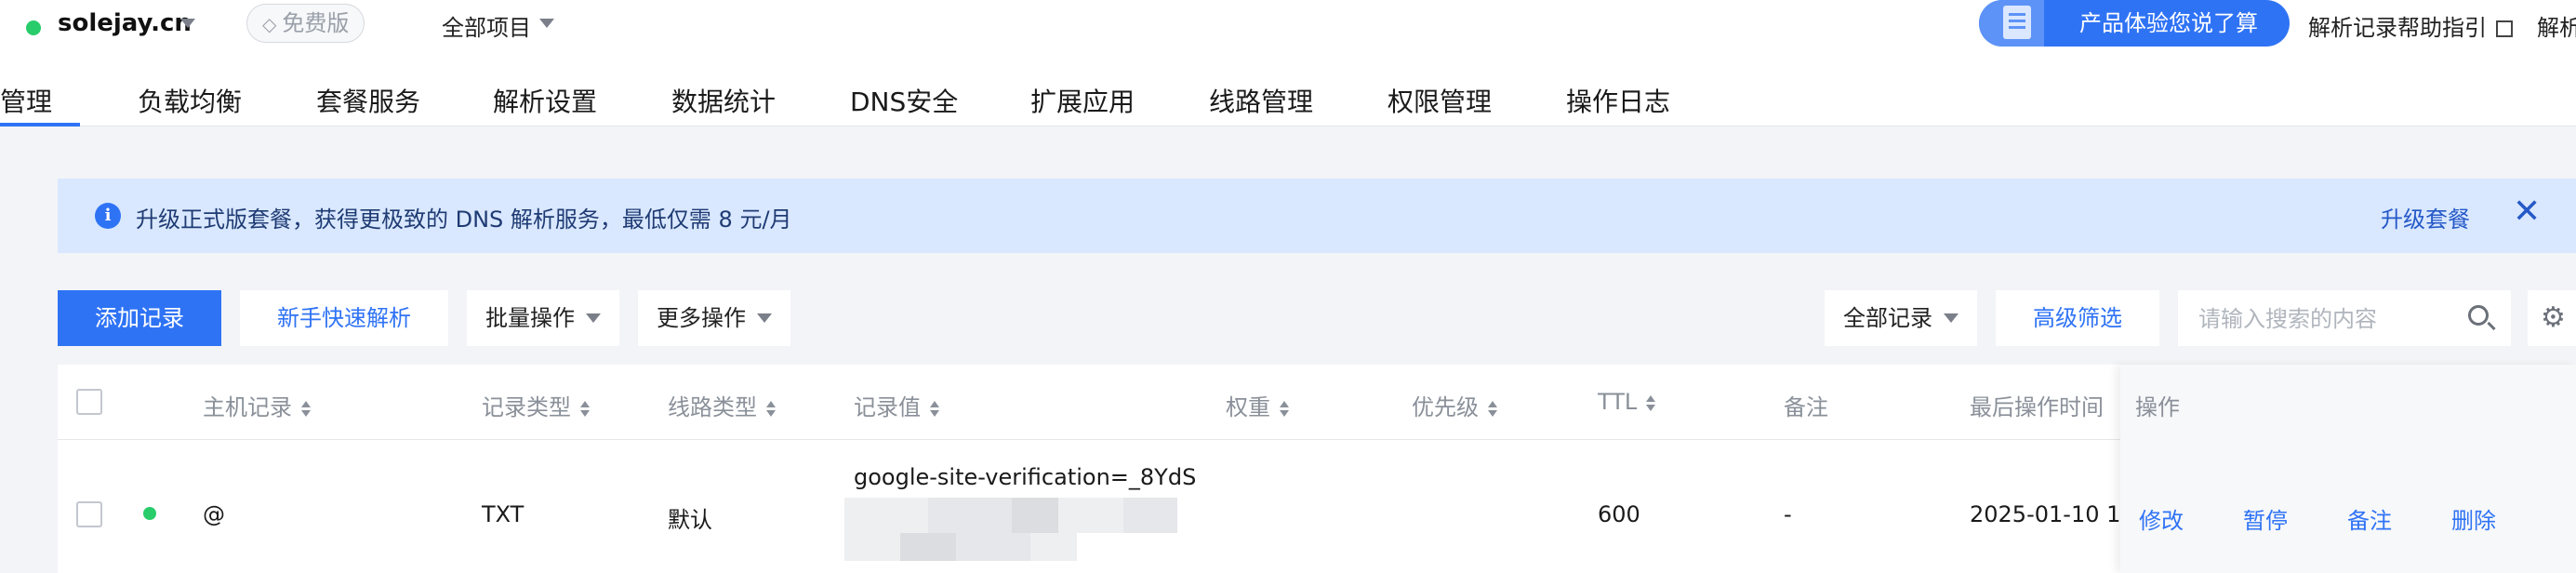  Describe the element at coordinates (1445, 407) in the screenshot. I see `column-priority-label: 优先级` at that location.